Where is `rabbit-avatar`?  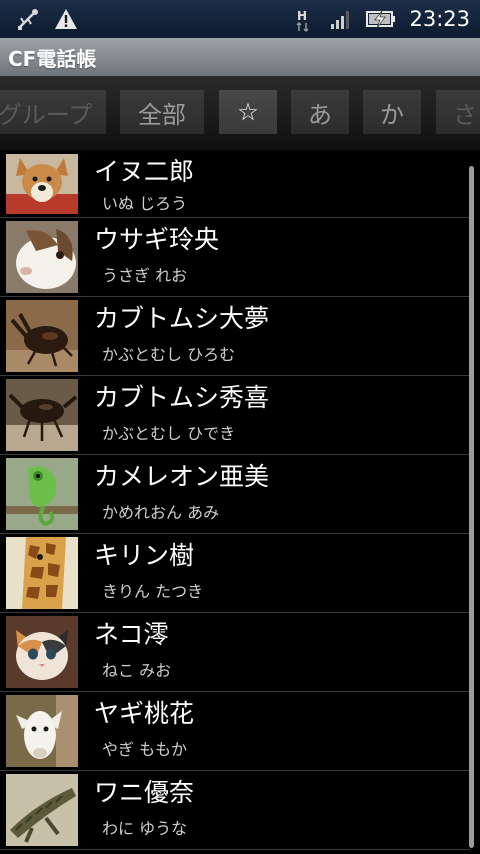 rabbit-avatar is located at coordinates (42, 257).